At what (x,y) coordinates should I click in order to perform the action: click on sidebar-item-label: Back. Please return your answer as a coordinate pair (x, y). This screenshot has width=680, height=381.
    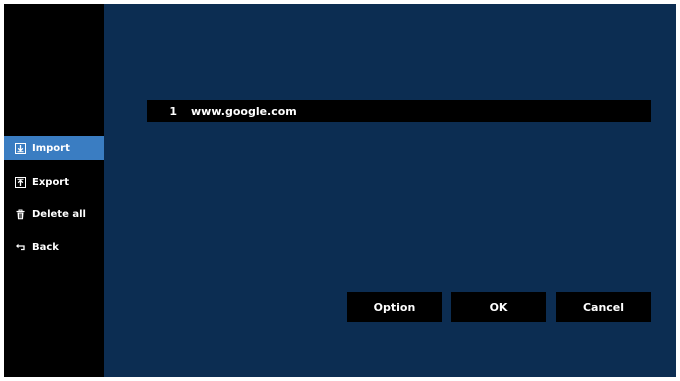
    Looking at the image, I should click on (45, 247).